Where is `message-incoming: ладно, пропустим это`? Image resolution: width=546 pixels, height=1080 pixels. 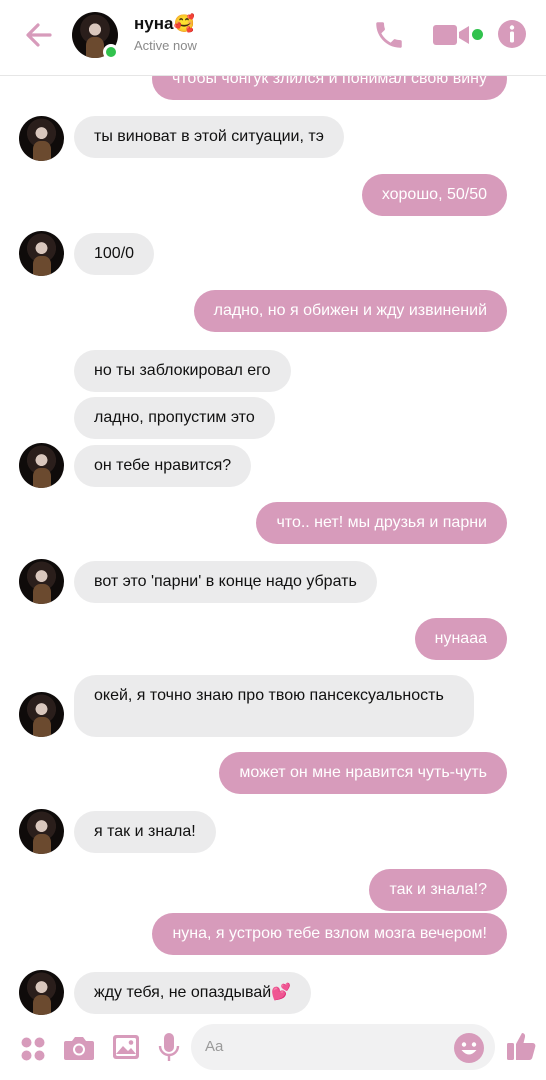
message-incoming: ладно, пропустим это is located at coordinates (174, 418).